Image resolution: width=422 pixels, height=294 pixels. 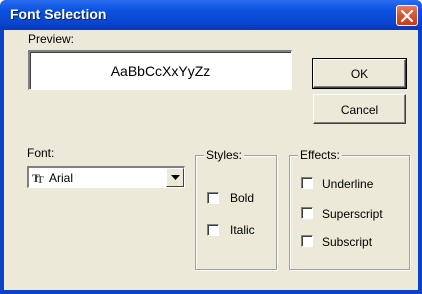 I want to click on styles-group: Styles:, so click(x=236, y=209).